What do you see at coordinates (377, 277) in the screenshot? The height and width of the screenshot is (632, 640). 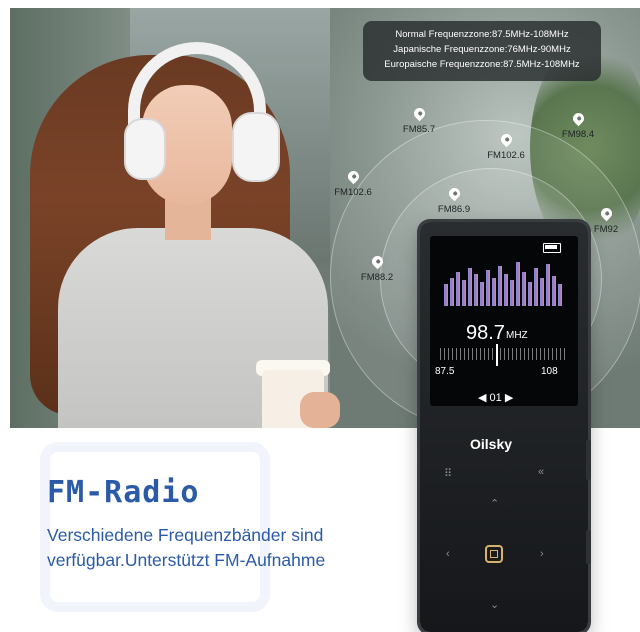 I see `station-label: FM88.2` at bounding box center [377, 277].